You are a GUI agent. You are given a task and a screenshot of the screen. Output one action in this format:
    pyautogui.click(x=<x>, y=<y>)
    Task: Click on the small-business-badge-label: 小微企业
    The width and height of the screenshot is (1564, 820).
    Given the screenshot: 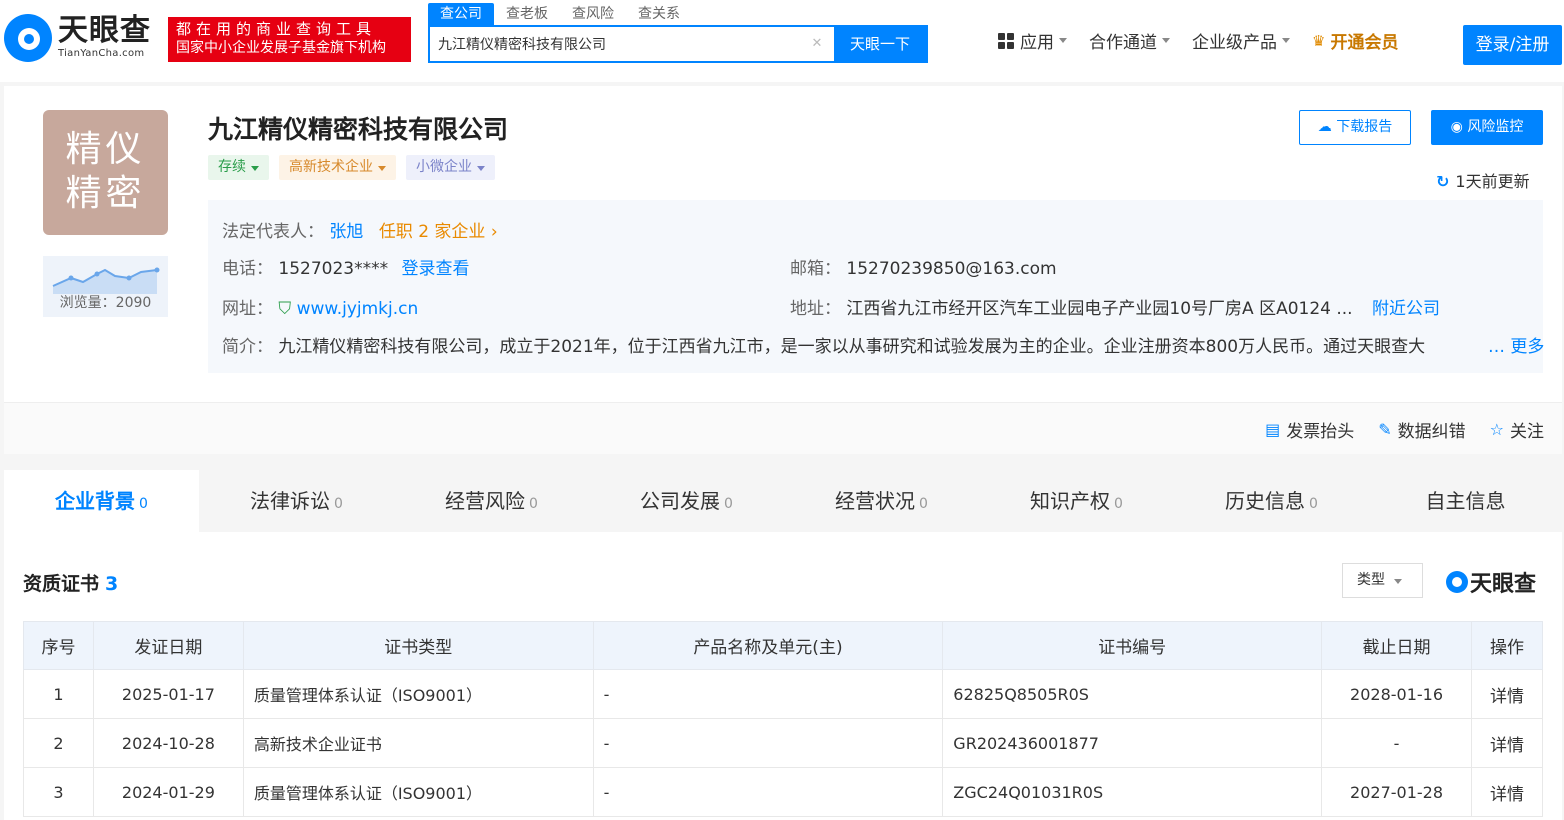 What is the action you would take?
    pyautogui.click(x=444, y=167)
    